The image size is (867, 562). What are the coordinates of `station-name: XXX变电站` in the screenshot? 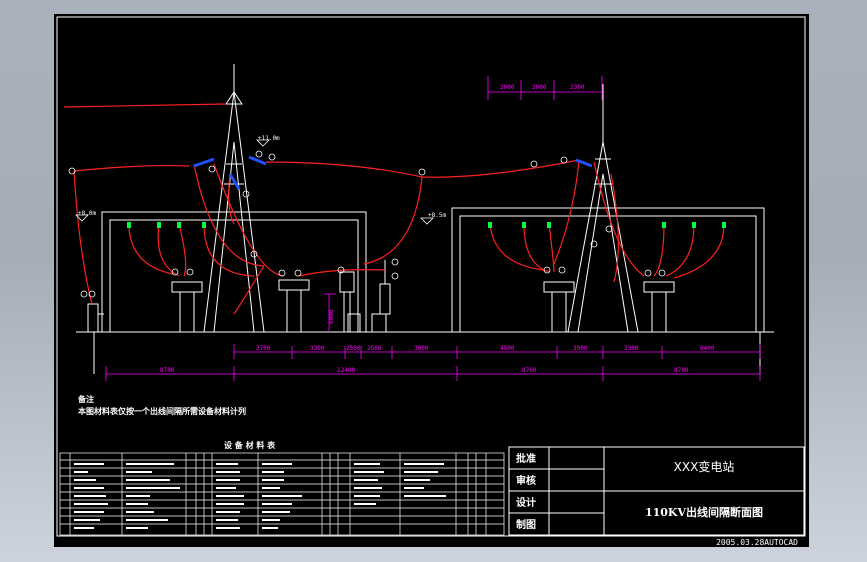 It's located at (704, 466).